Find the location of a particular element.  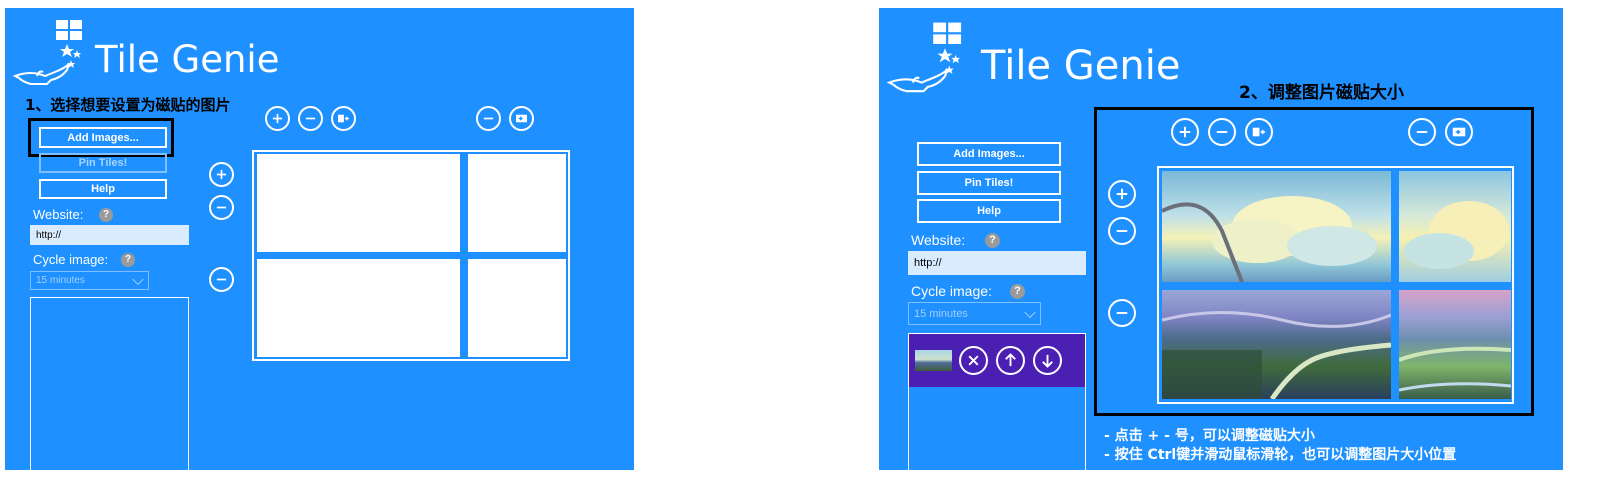

move-image-up-button is located at coordinates (1010, 360).